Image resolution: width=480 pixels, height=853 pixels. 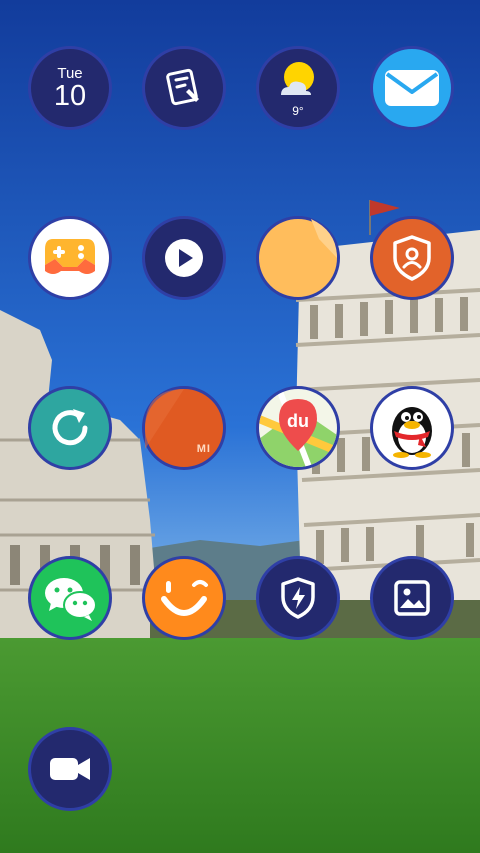 I want to click on wechat-app, so click(x=70, y=598).